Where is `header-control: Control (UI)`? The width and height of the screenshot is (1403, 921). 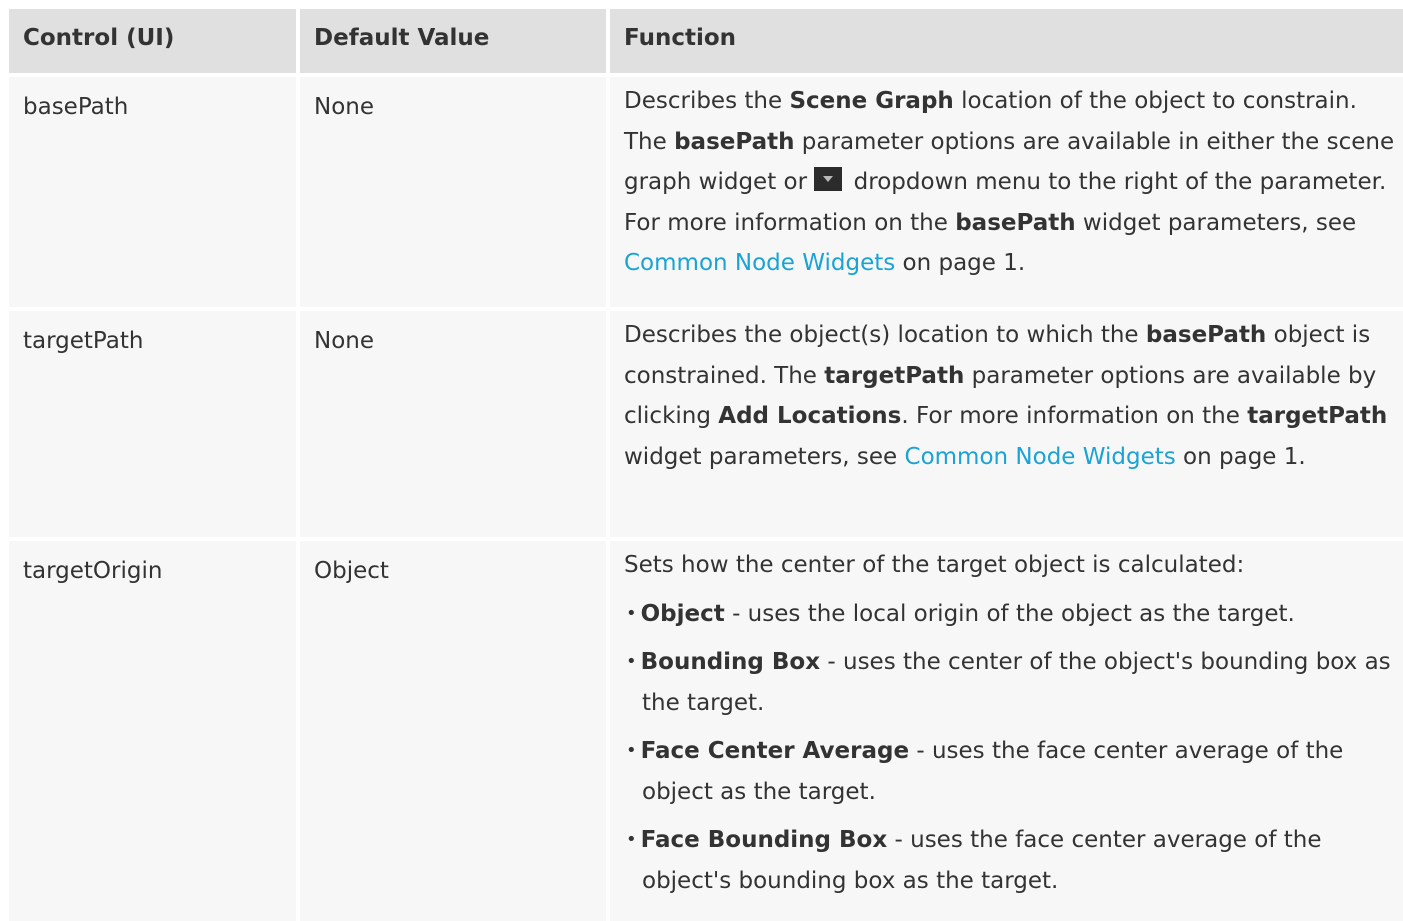
header-control: Control (UI) is located at coordinates (154, 41).